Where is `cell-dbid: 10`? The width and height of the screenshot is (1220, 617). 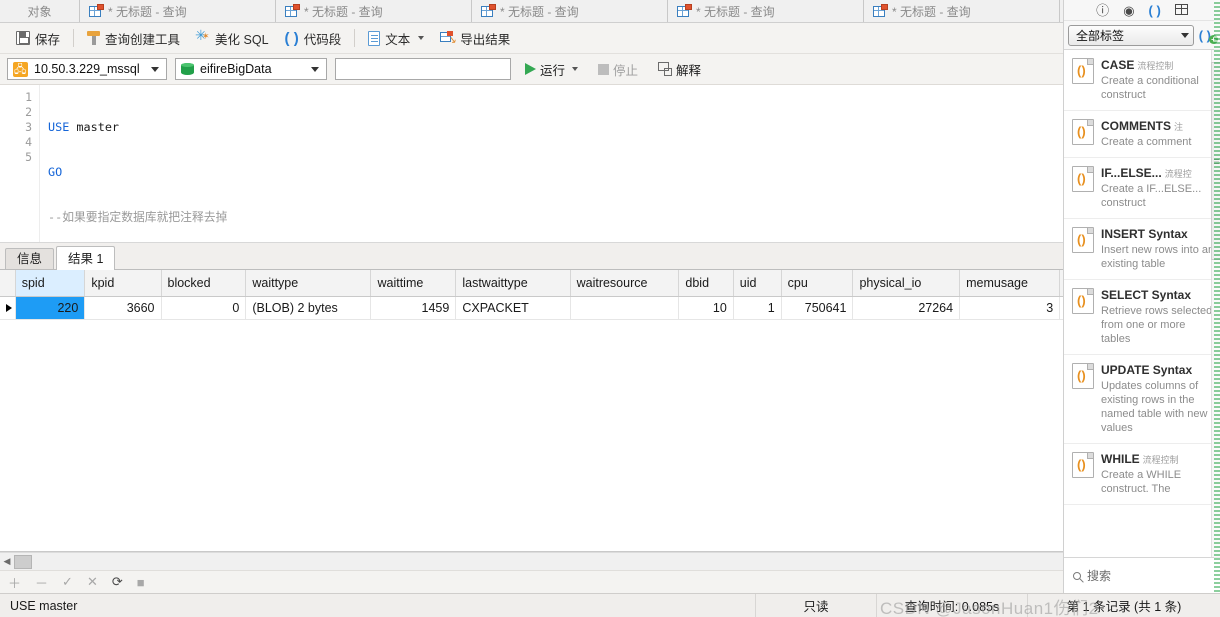 cell-dbid: 10 is located at coordinates (706, 308).